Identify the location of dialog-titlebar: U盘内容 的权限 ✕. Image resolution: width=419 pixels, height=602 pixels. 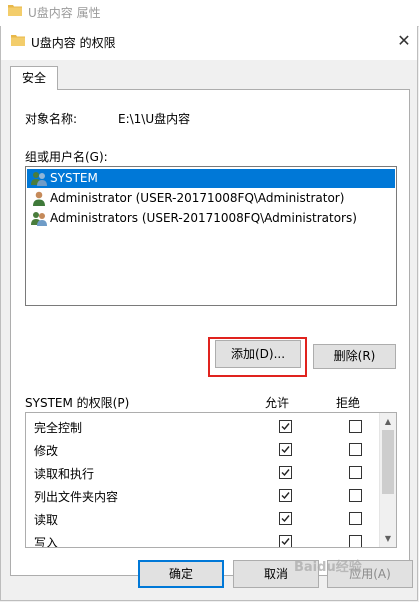
(209, 43).